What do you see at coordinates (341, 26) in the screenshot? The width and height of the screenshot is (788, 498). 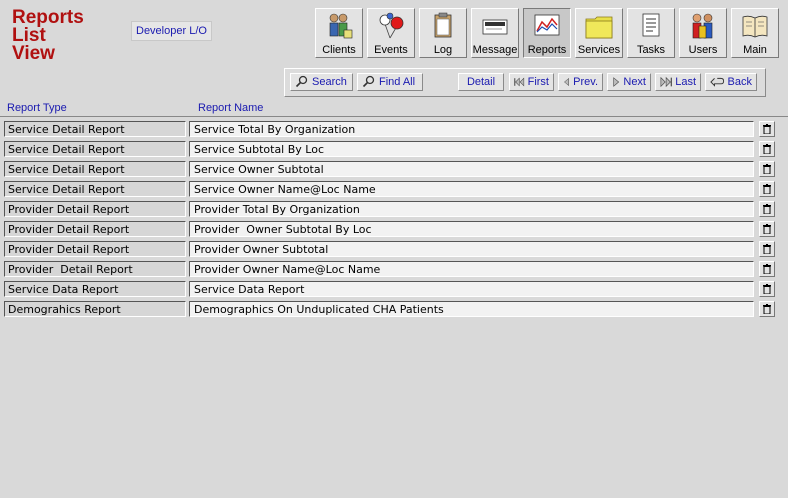 I see `clients-icon` at bounding box center [341, 26].